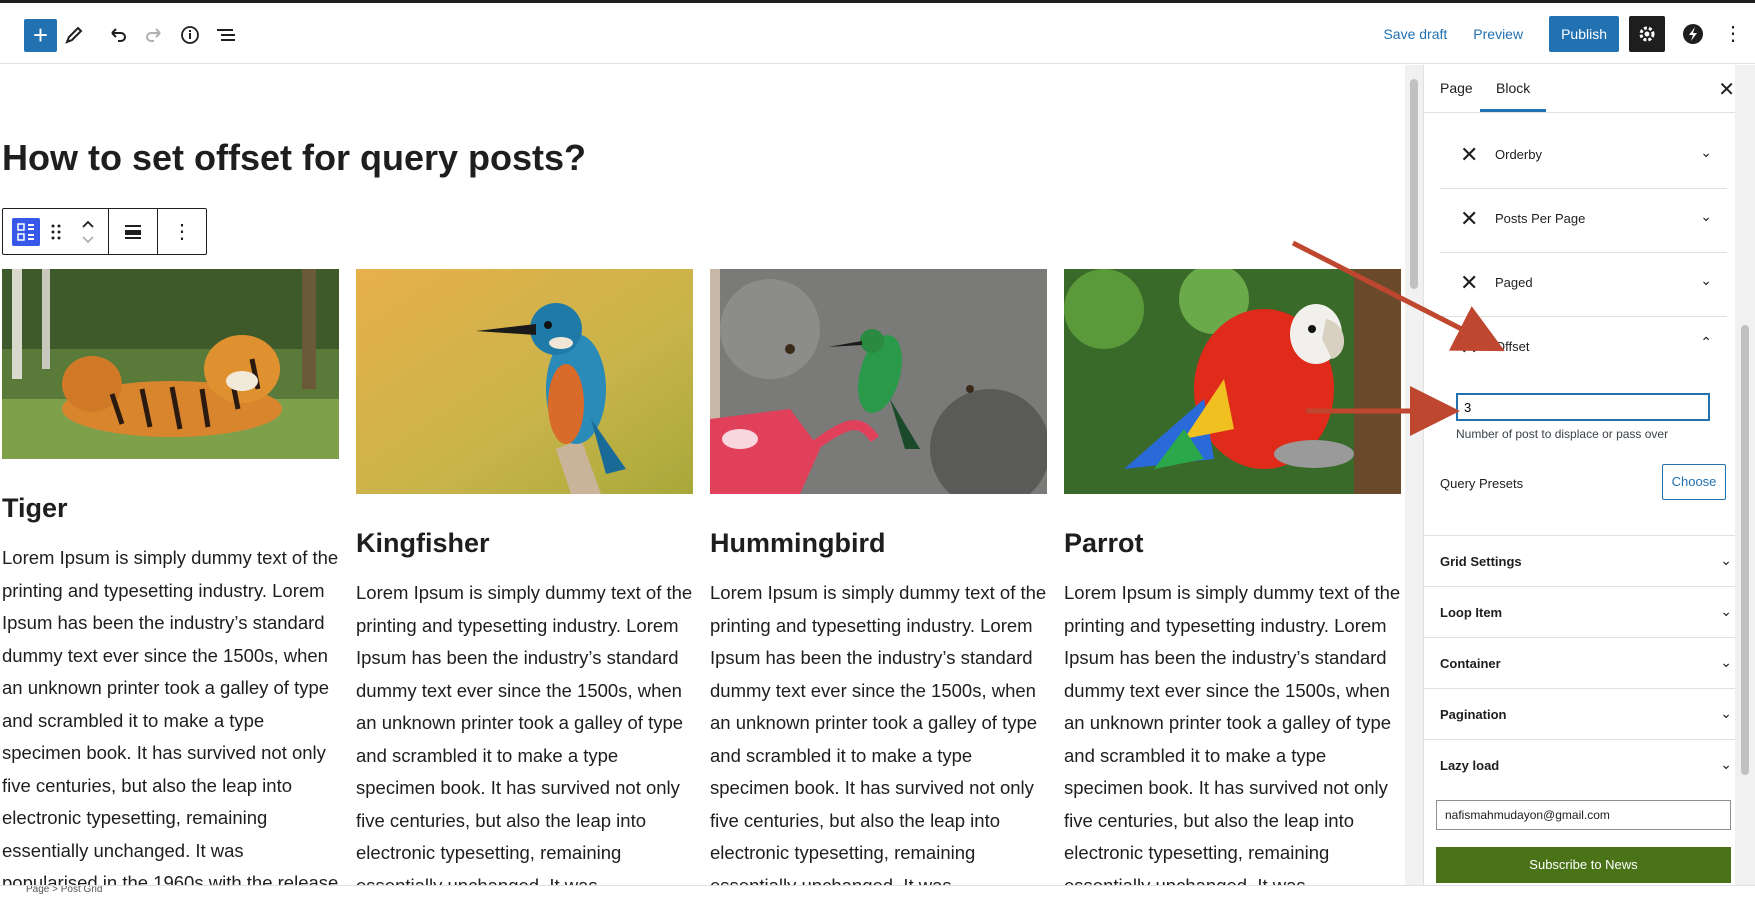  What do you see at coordinates (1473, 714) in the screenshot?
I see `panel-title: Pagination` at bounding box center [1473, 714].